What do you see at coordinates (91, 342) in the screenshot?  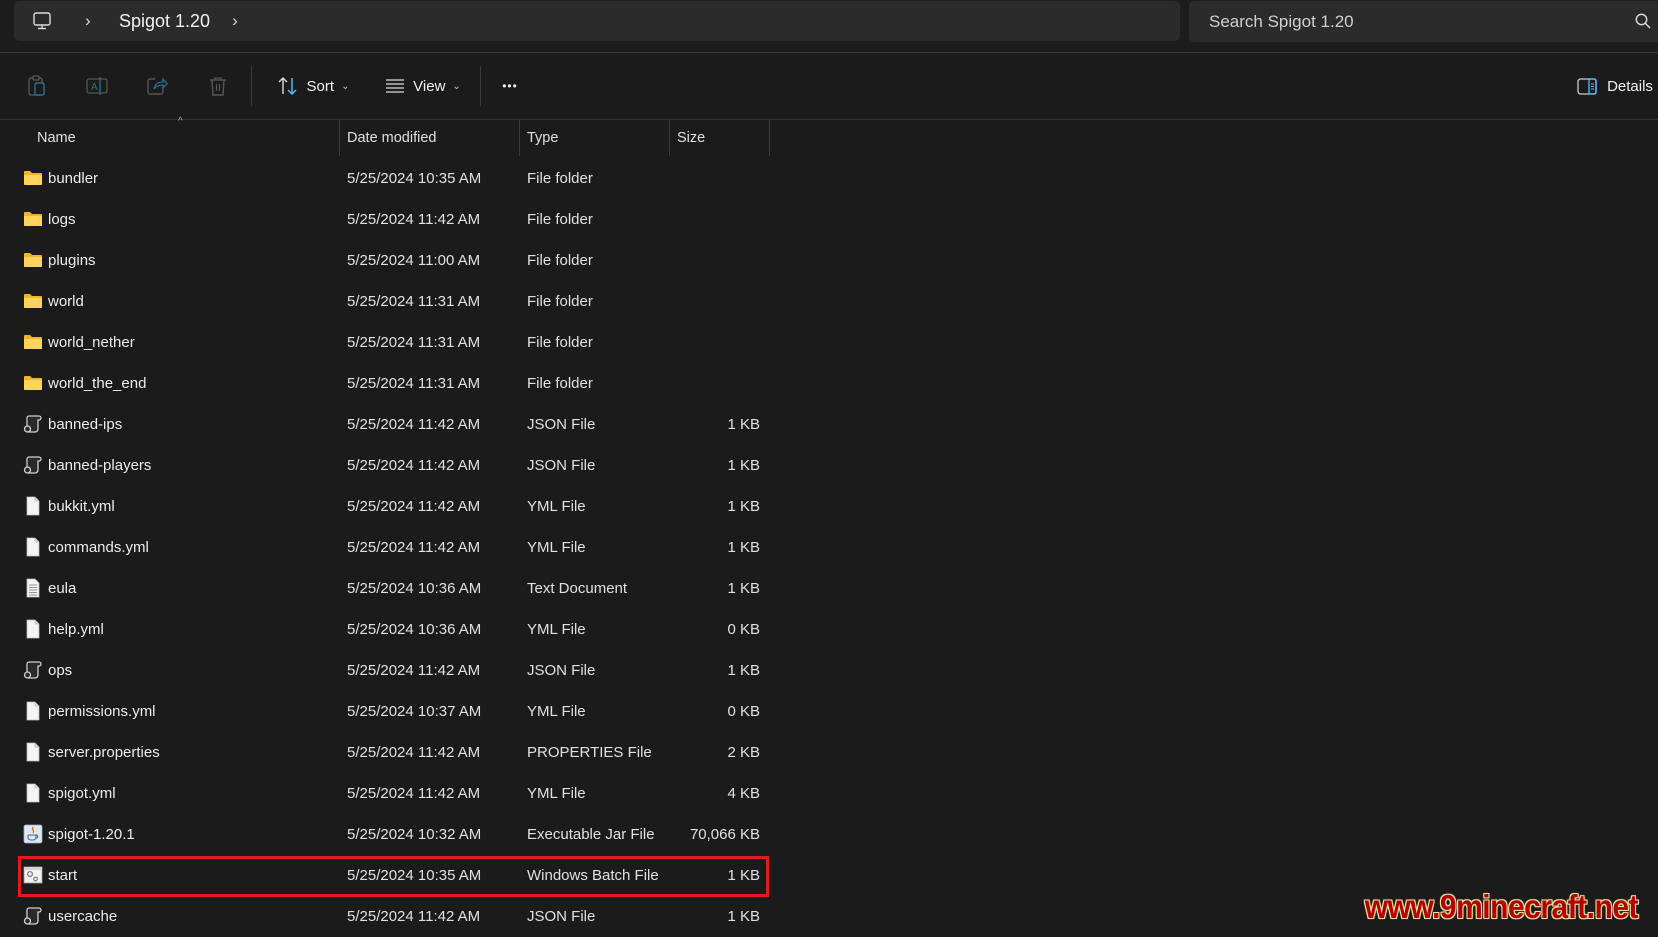 I see `file-name: world_nether` at bounding box center [91, 342].